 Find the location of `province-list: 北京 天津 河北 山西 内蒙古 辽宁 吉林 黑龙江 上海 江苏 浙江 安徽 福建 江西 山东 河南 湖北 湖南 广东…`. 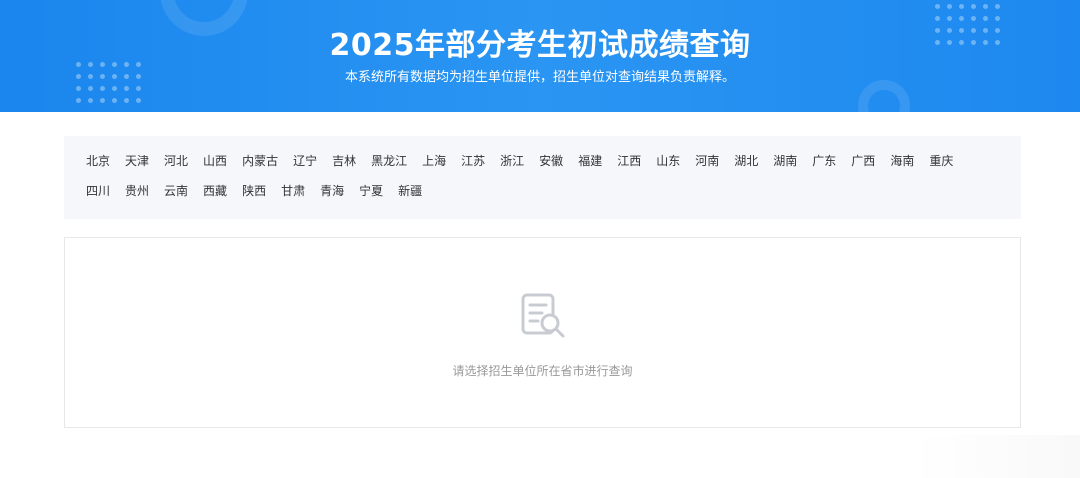

province-list: 北京 天津 河北 山西 内蒙古 辽宁 吉林 黑龙江 上海 江苏 浙江 安徽 福建 江西 山东 河南 湖北 湖南 广东… is located at coordinates (543, 176).